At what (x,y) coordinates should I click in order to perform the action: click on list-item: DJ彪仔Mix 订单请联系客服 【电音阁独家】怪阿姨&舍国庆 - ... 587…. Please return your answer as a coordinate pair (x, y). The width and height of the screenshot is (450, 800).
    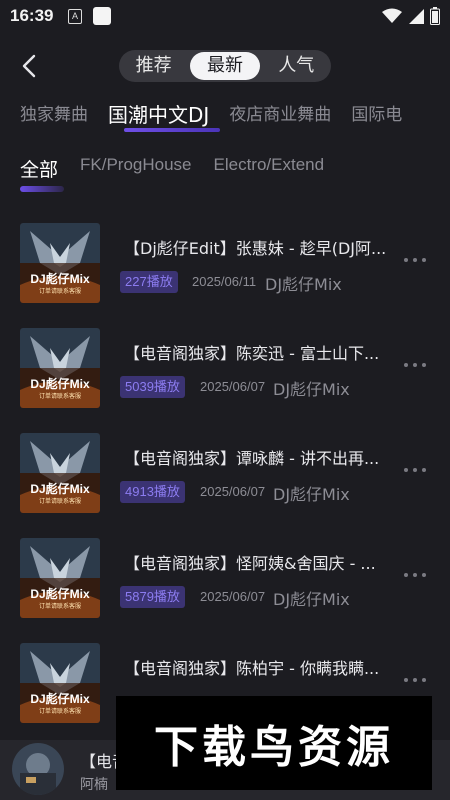
    Looking at the image, I should click on (225, 580).